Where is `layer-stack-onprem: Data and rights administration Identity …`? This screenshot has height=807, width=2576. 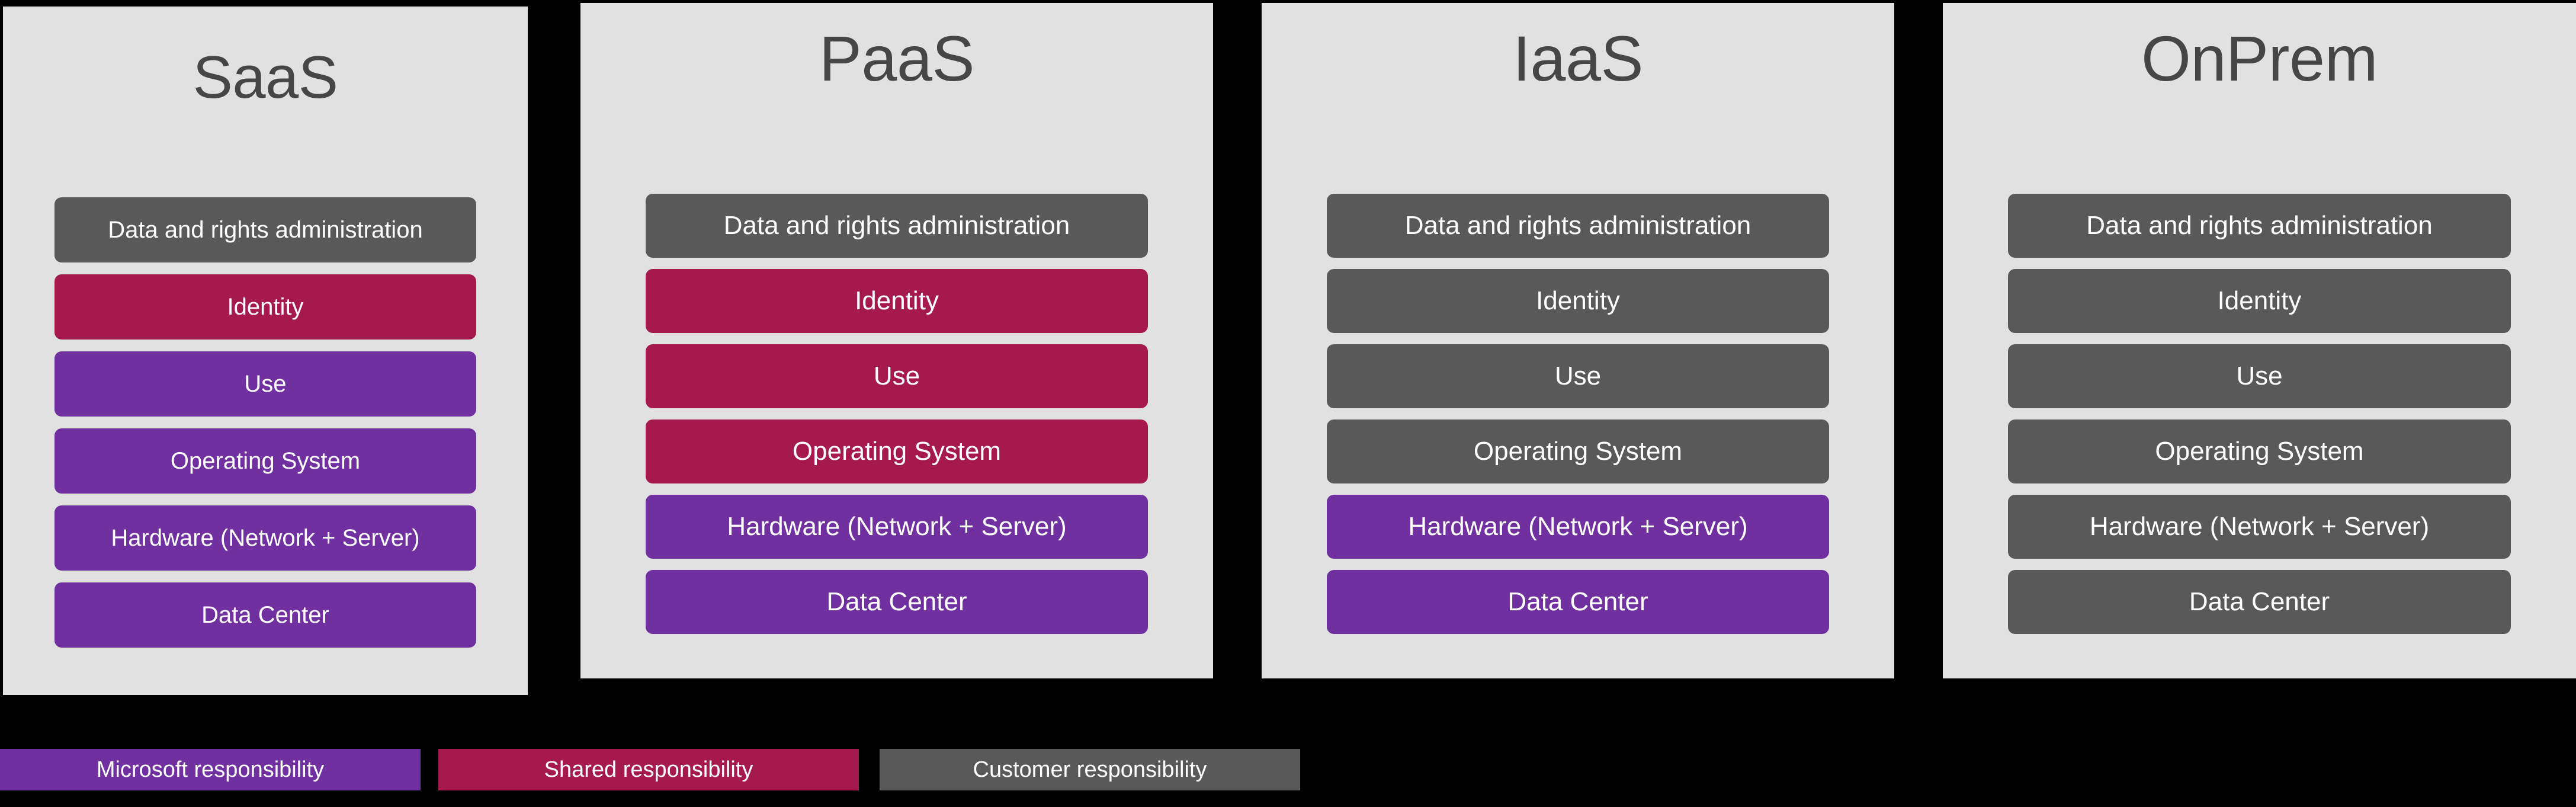
layer-stack-onprem: Data and rights administration Identity … is located at coordinates (2259, 420).